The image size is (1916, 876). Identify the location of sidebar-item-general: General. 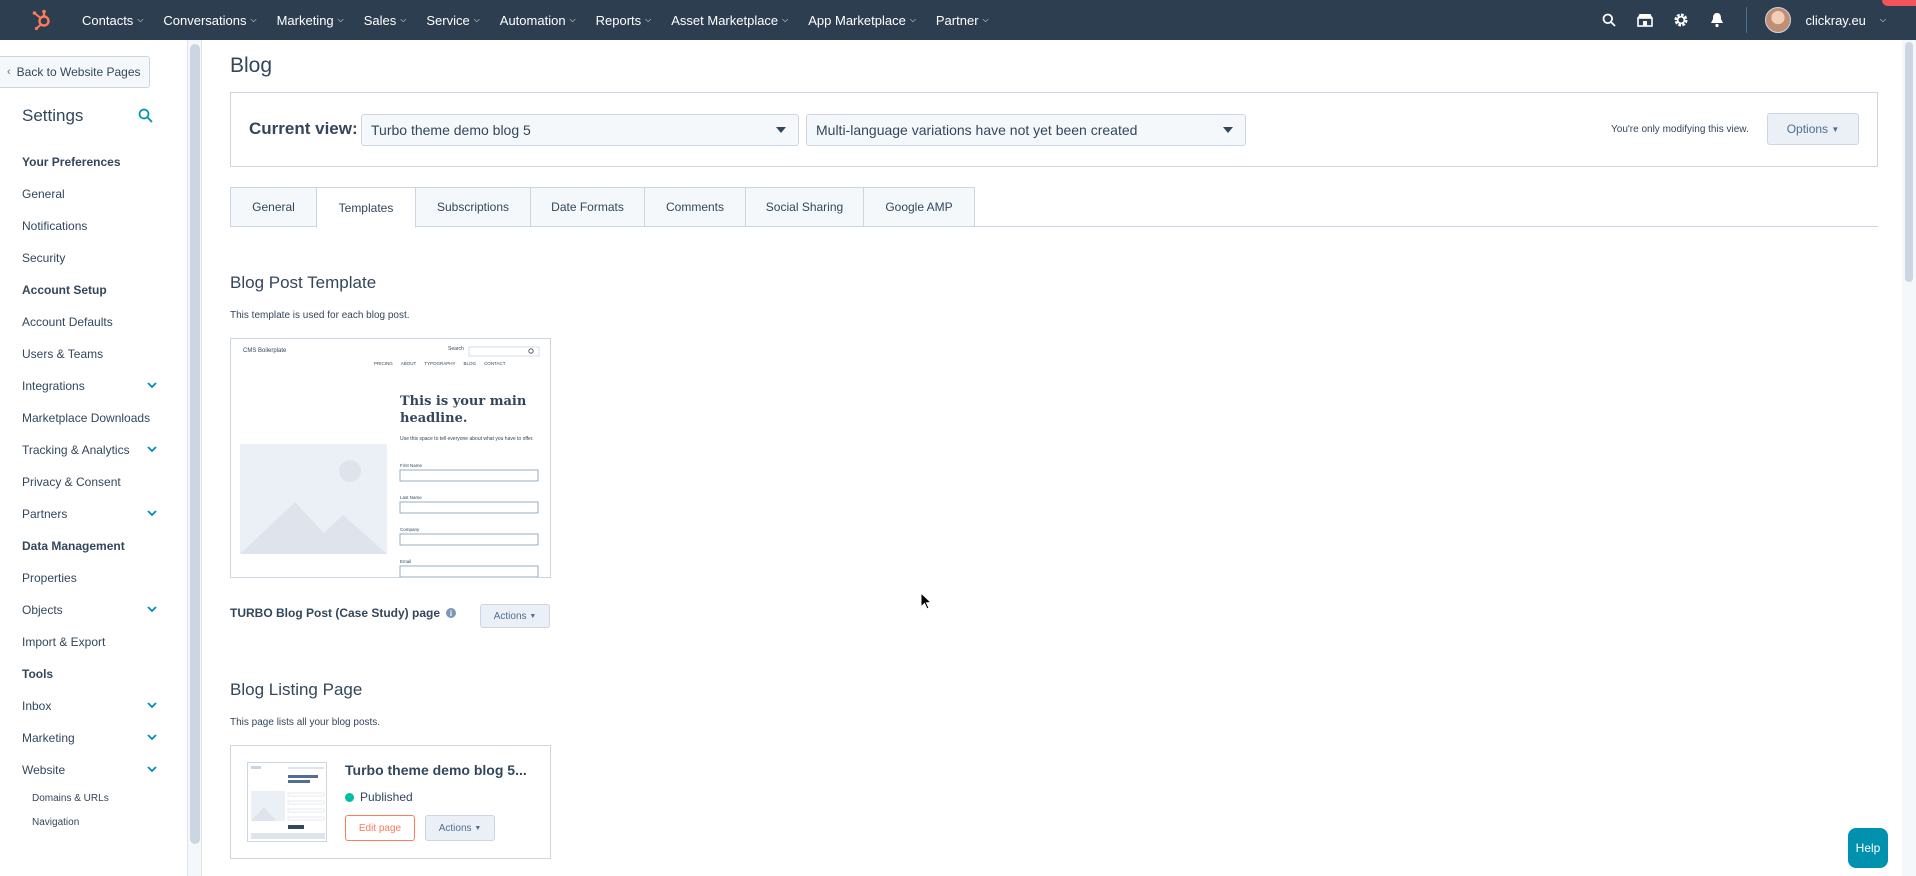
(89, 194).